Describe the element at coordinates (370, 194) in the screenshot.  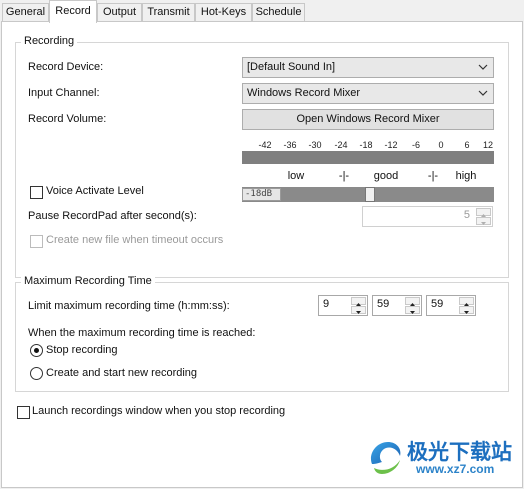
I see `voice-level-slider-thumb` at that location.